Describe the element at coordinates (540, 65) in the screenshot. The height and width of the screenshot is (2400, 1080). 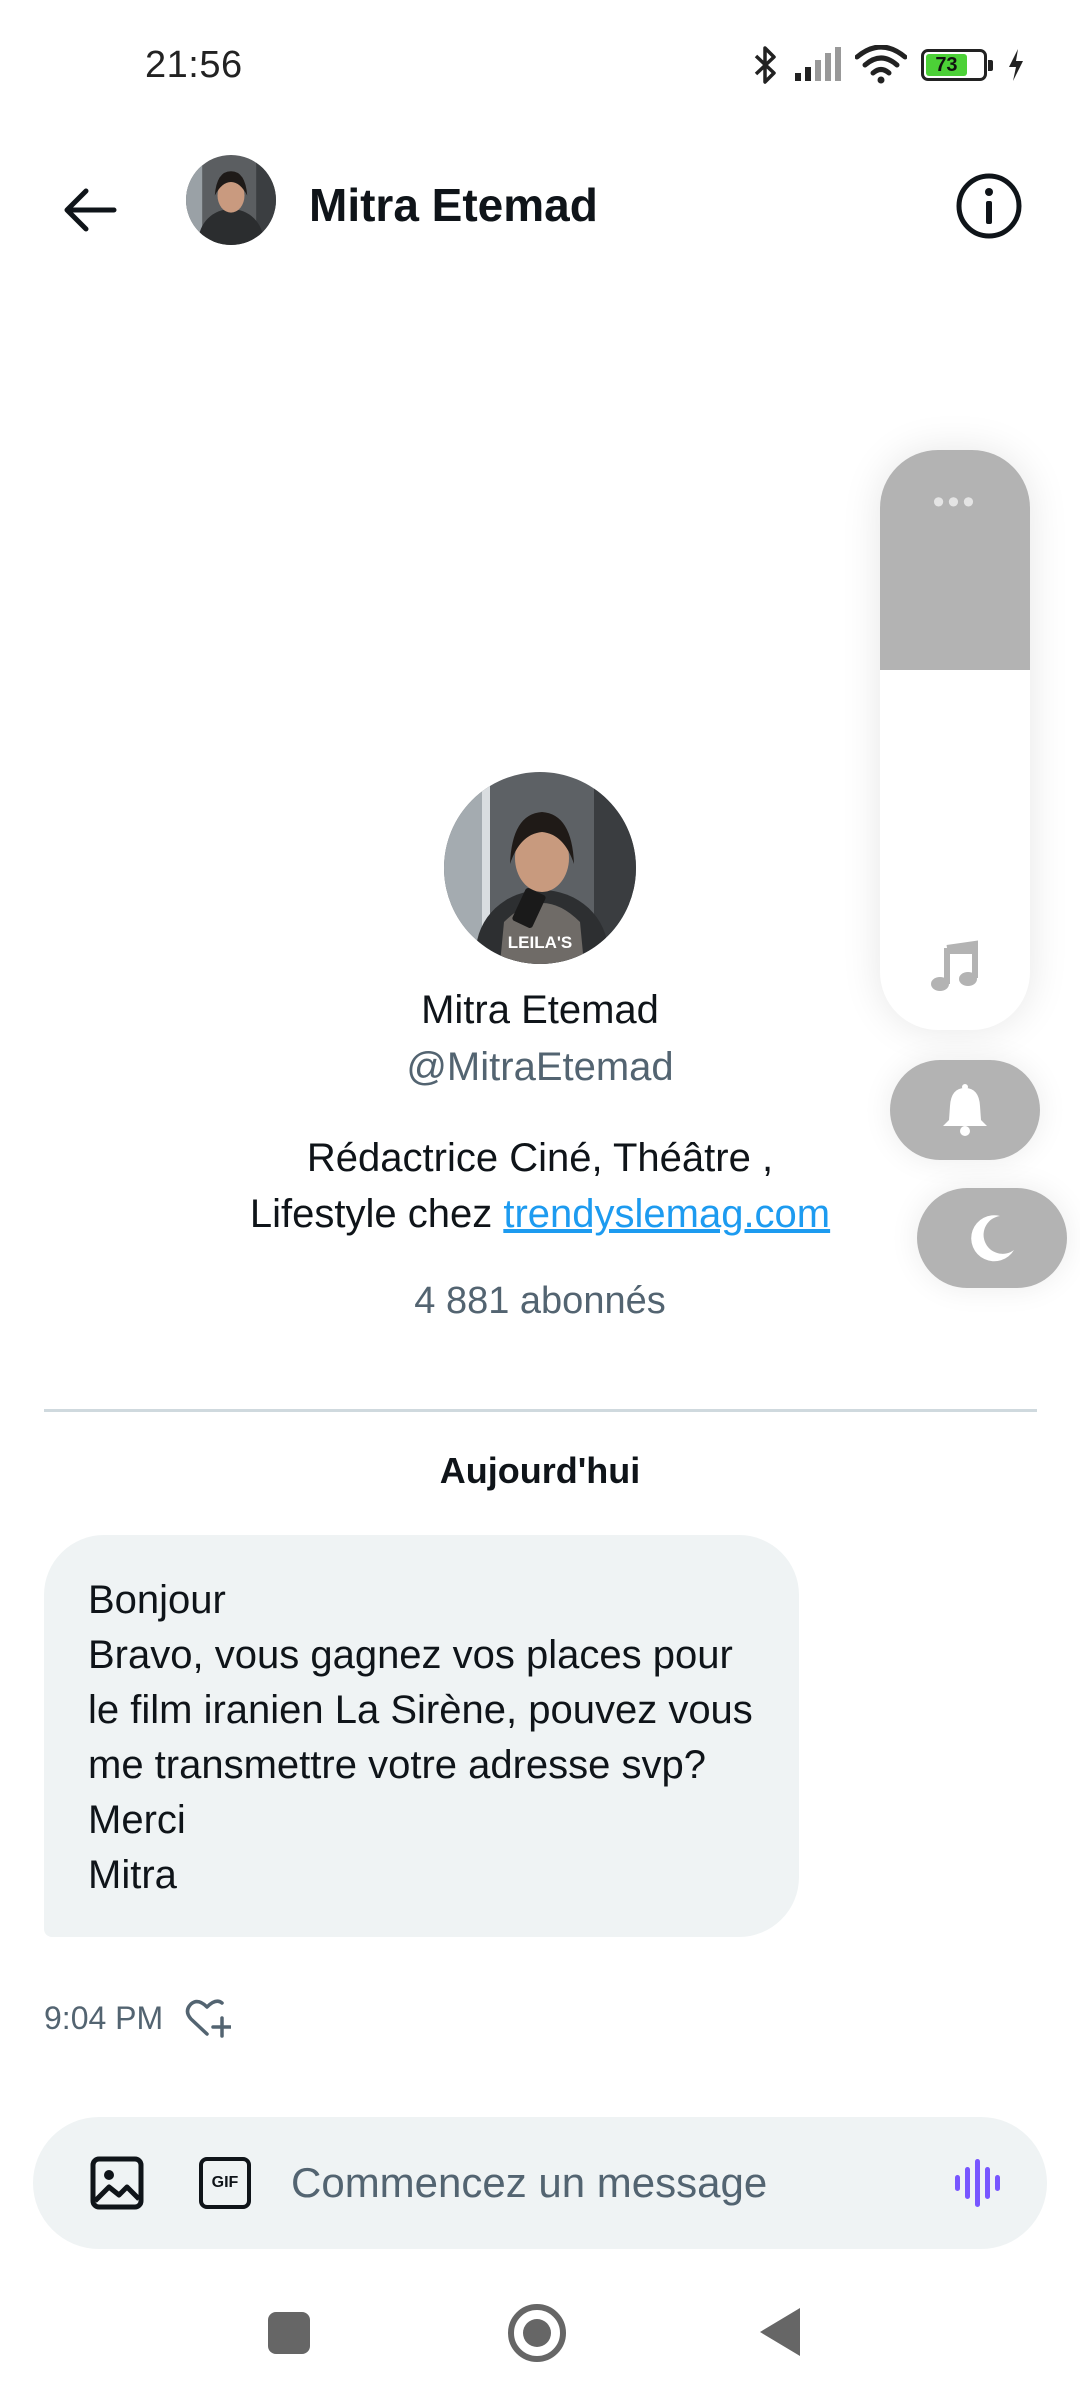
I see `status-bar: 21:56 73` at that location.